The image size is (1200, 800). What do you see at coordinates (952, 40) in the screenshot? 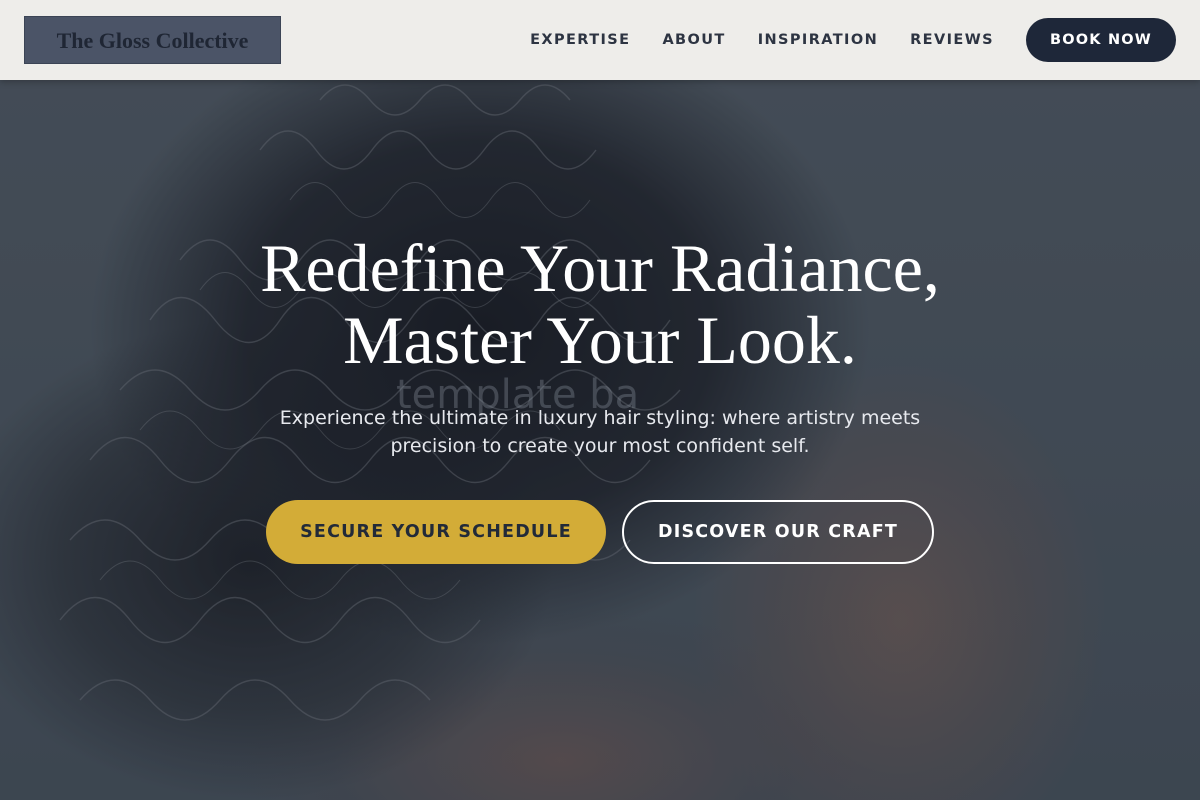
I see `nav-link-reviews: REVIEWS` at bounding box center [952, 40].